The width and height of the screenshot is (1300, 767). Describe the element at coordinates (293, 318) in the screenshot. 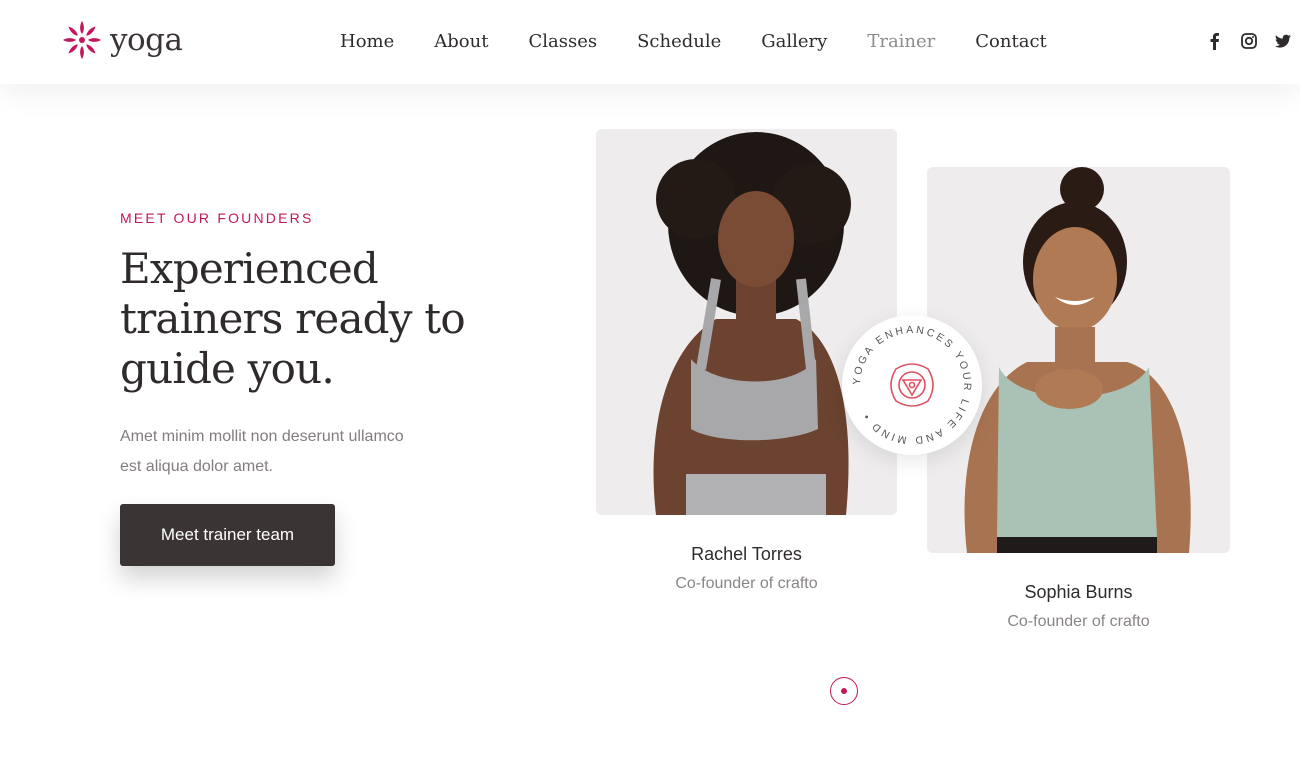

I see `section-headline: Experienced trainers ready to guide you.` at that location.